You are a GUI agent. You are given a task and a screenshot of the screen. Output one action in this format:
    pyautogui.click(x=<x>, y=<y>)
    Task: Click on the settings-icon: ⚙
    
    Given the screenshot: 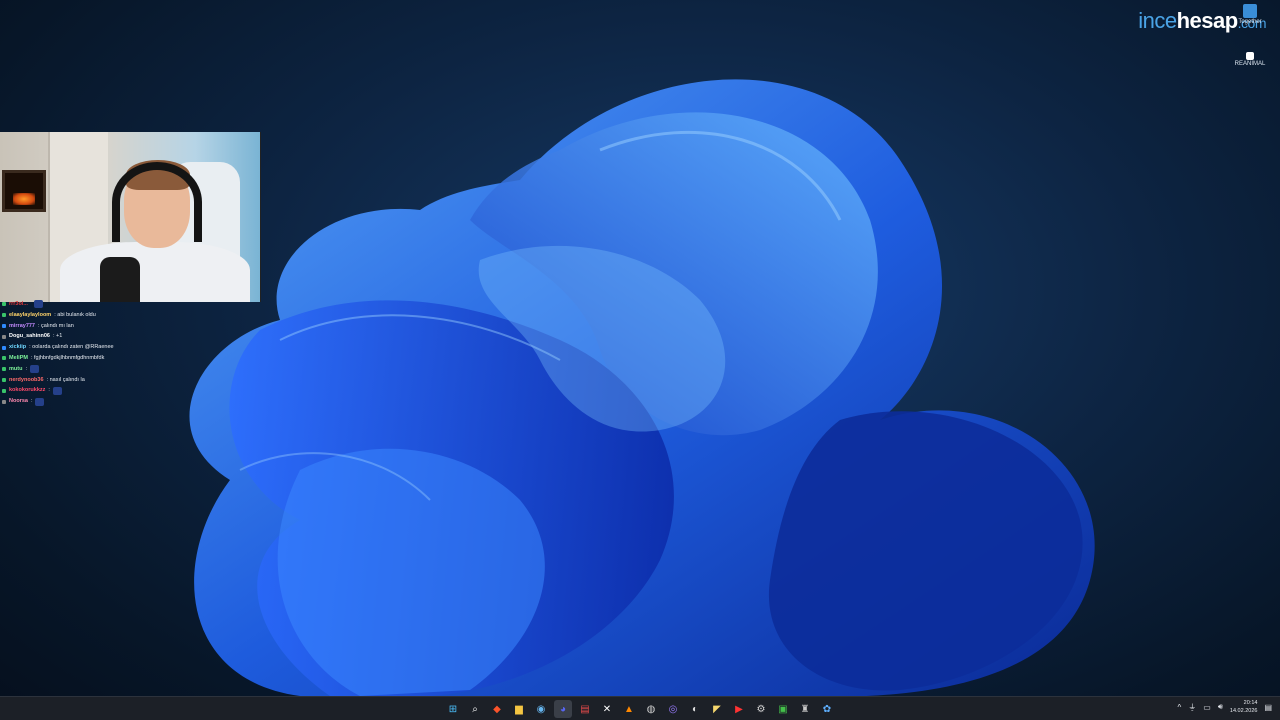 What is the action you would take?
    pyautogui.click(x=761, y=709)
    